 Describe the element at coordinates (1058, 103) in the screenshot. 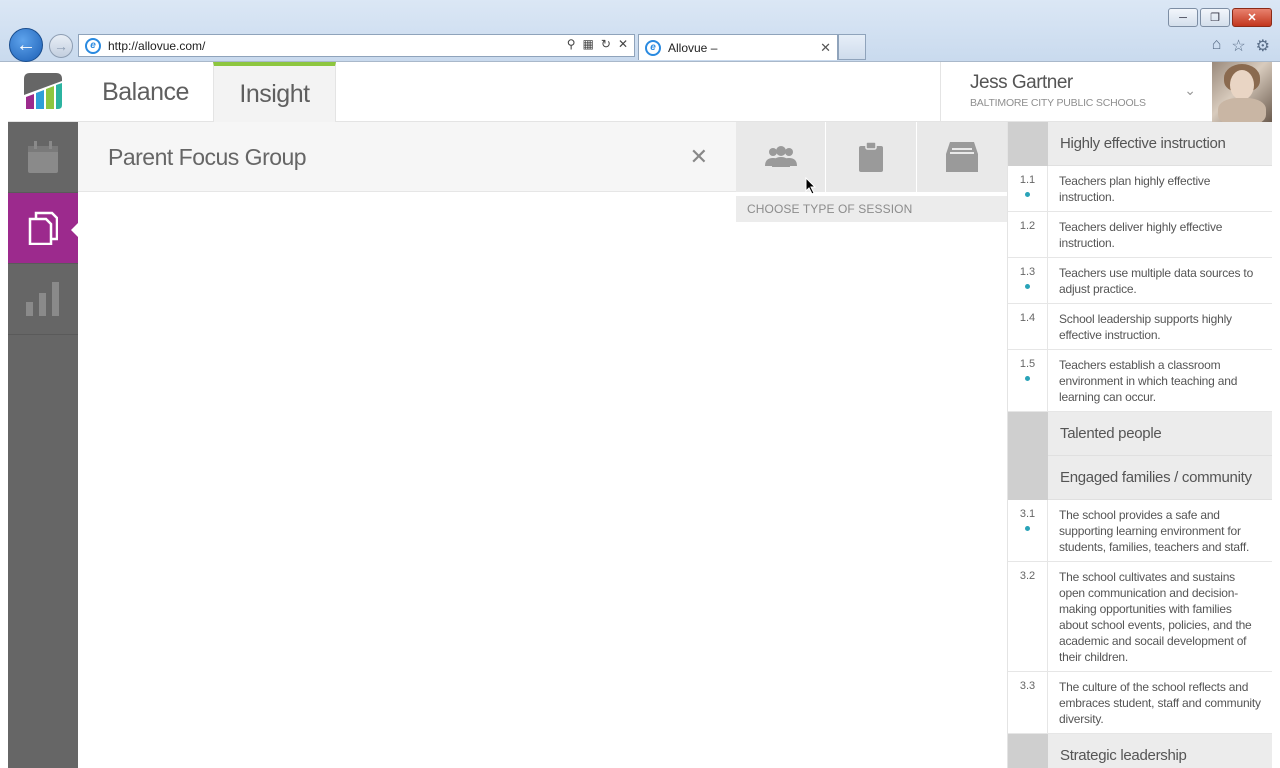

I see `user-organization: BALTIMORE CITY PUBLIC SCHOOLS` at that location.